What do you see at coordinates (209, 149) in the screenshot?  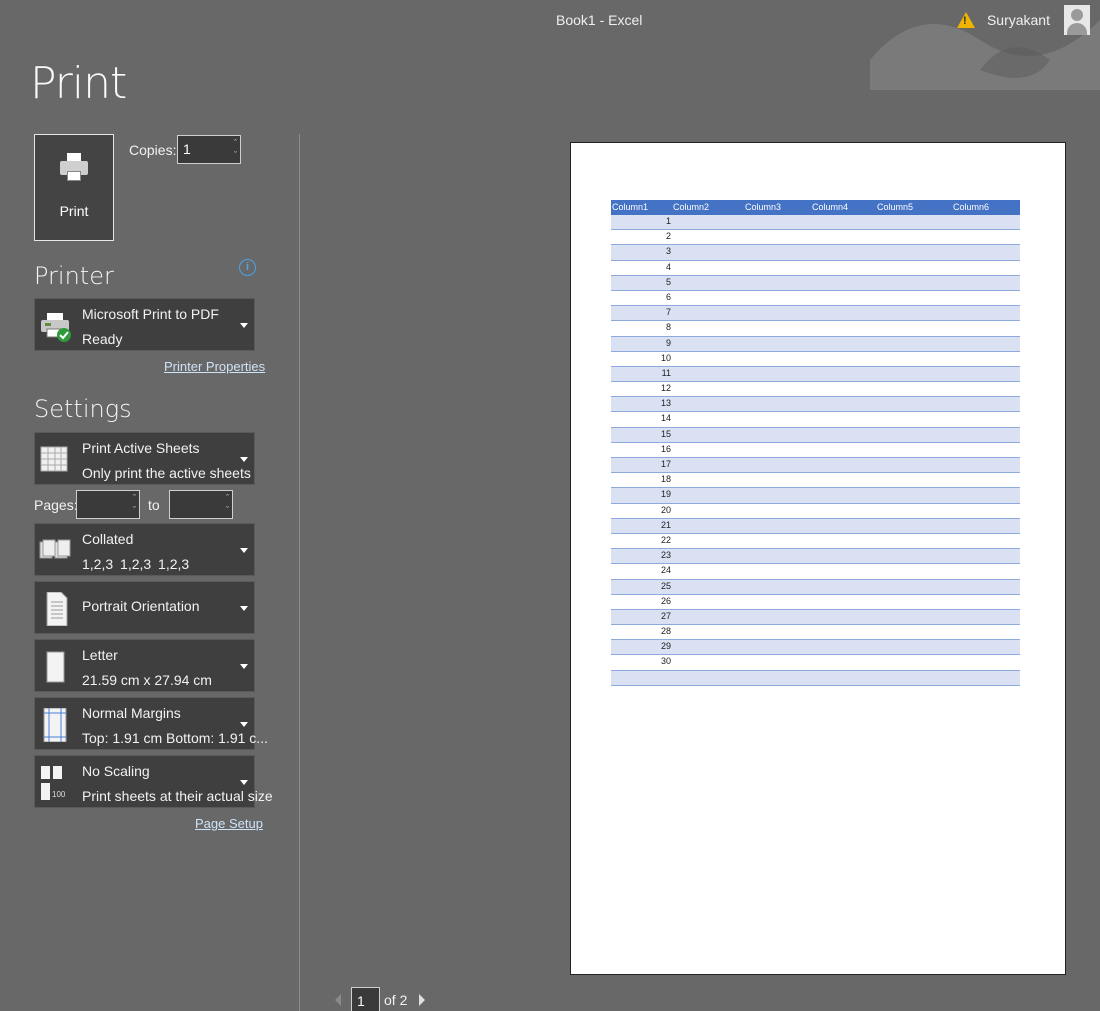 I see `copies-input: 1 ˆˇ` at bounding box center [209, 149].